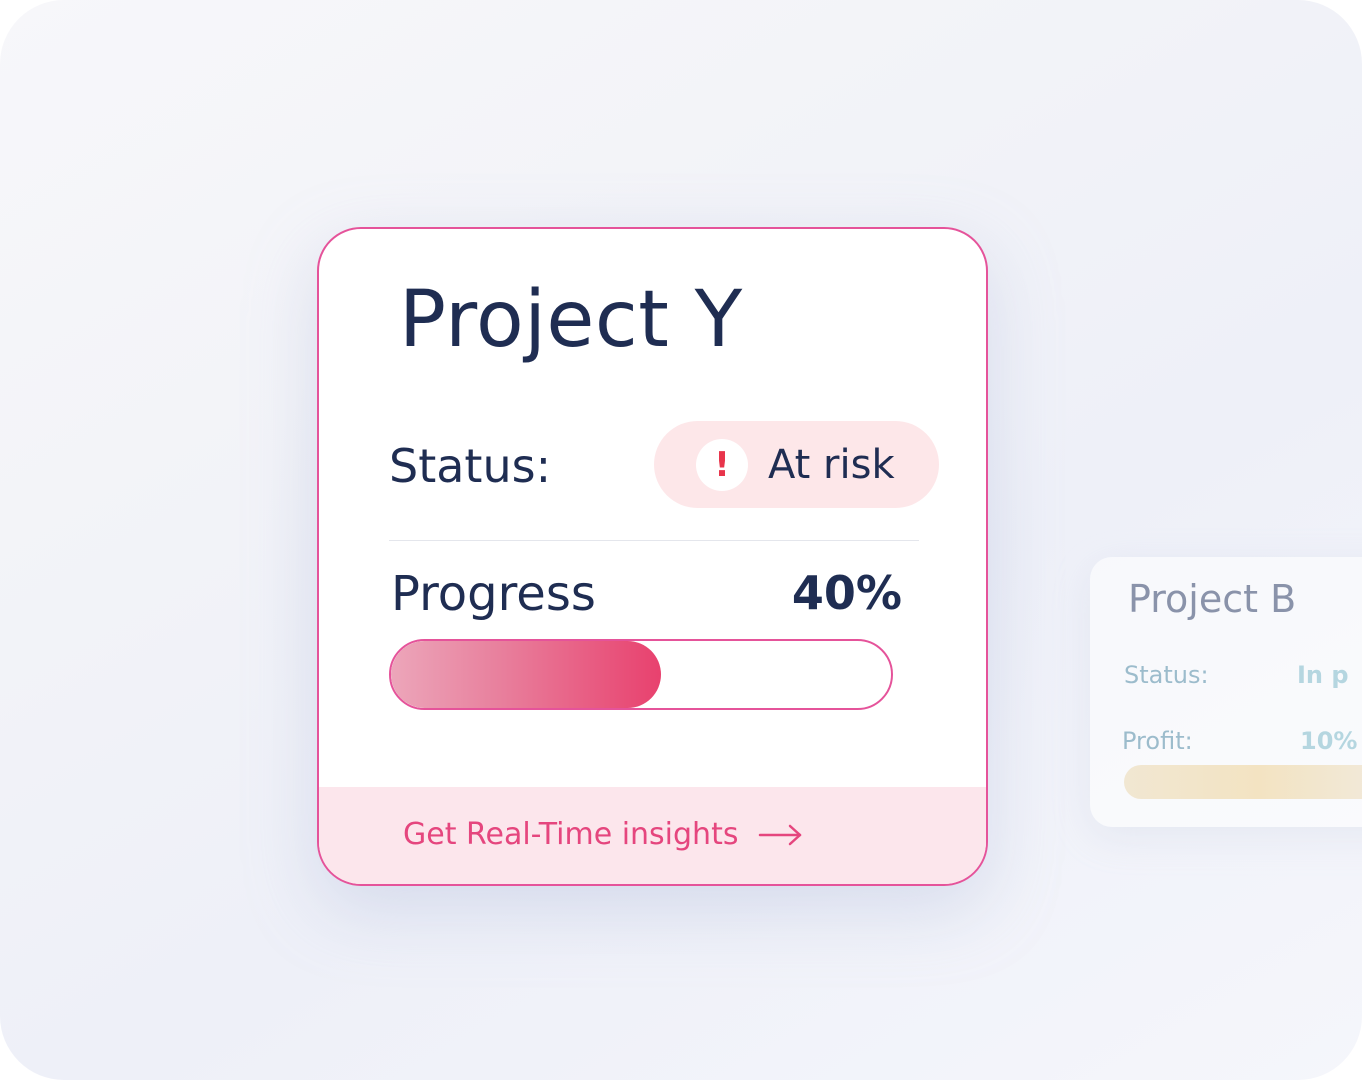 The height and width of the screenshot is (1080, 1362). I want to click on project-b-title: Project B, so click(1212, 599).